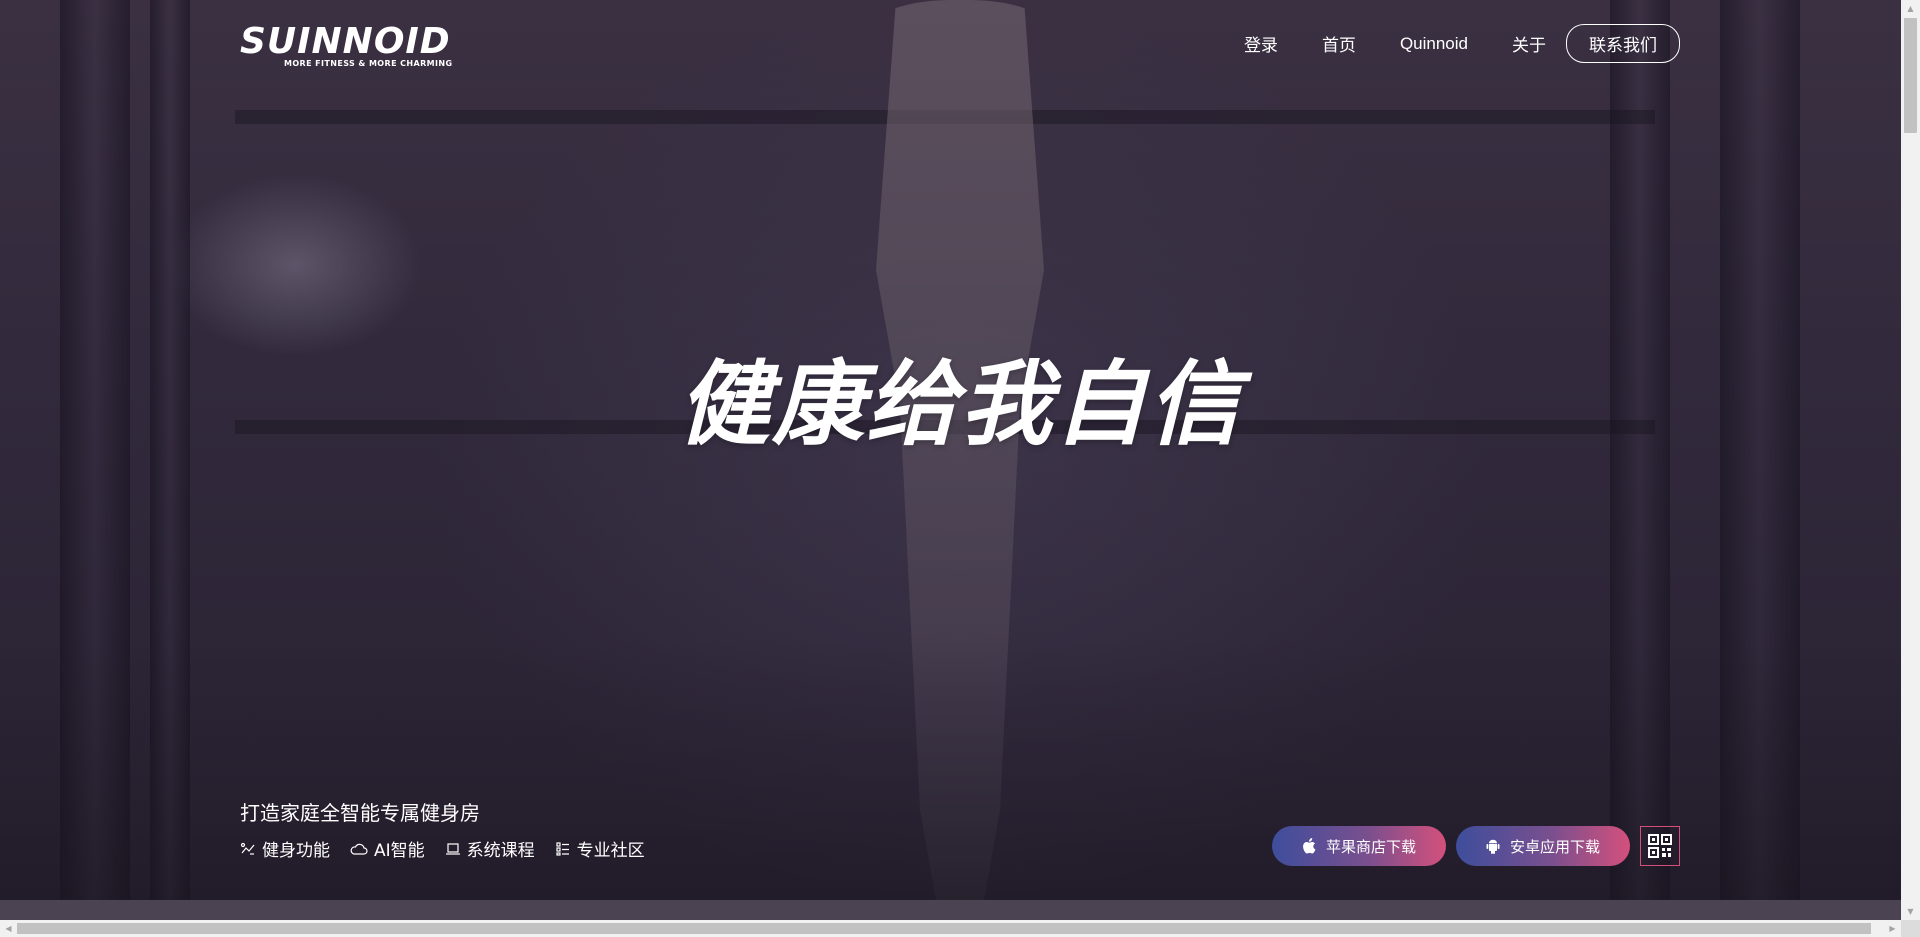 Image resolution: width=1920 pixels, height=937 pixels. I want to click on feature-label: 系统课程, so click(500, 851).